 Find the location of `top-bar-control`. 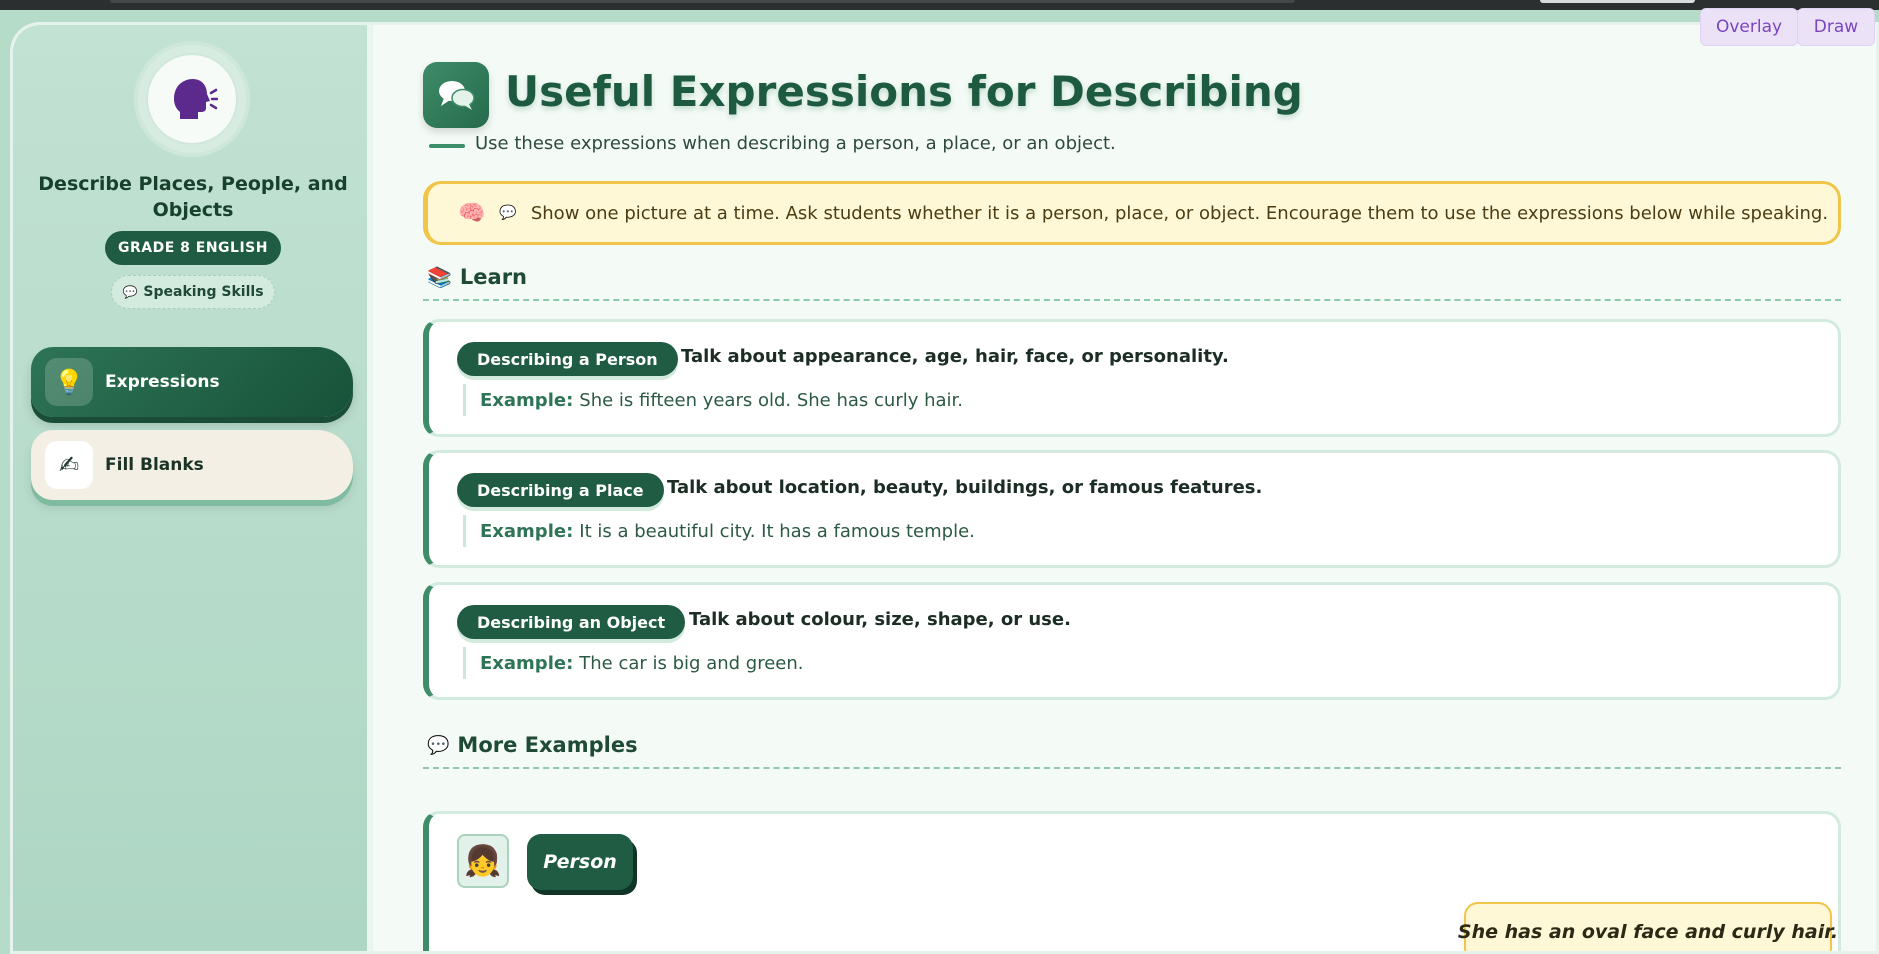

top-bar-control is located at coordinates (1617, 1).